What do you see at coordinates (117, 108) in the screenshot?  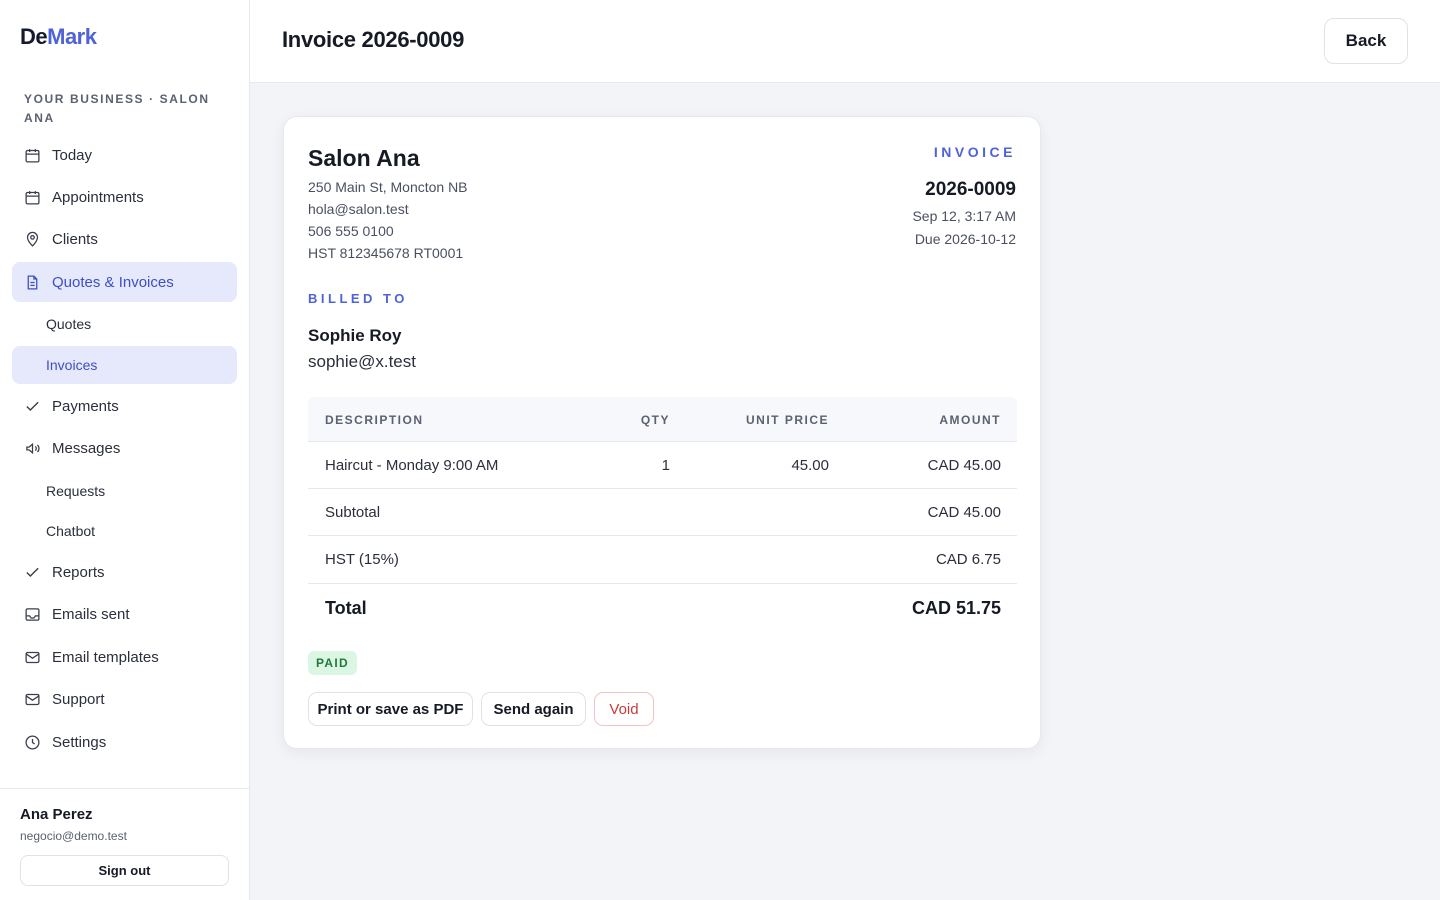 I see `business-label: YOUR BUSINESS · SALON ANA` at bounding box center [117, 108].